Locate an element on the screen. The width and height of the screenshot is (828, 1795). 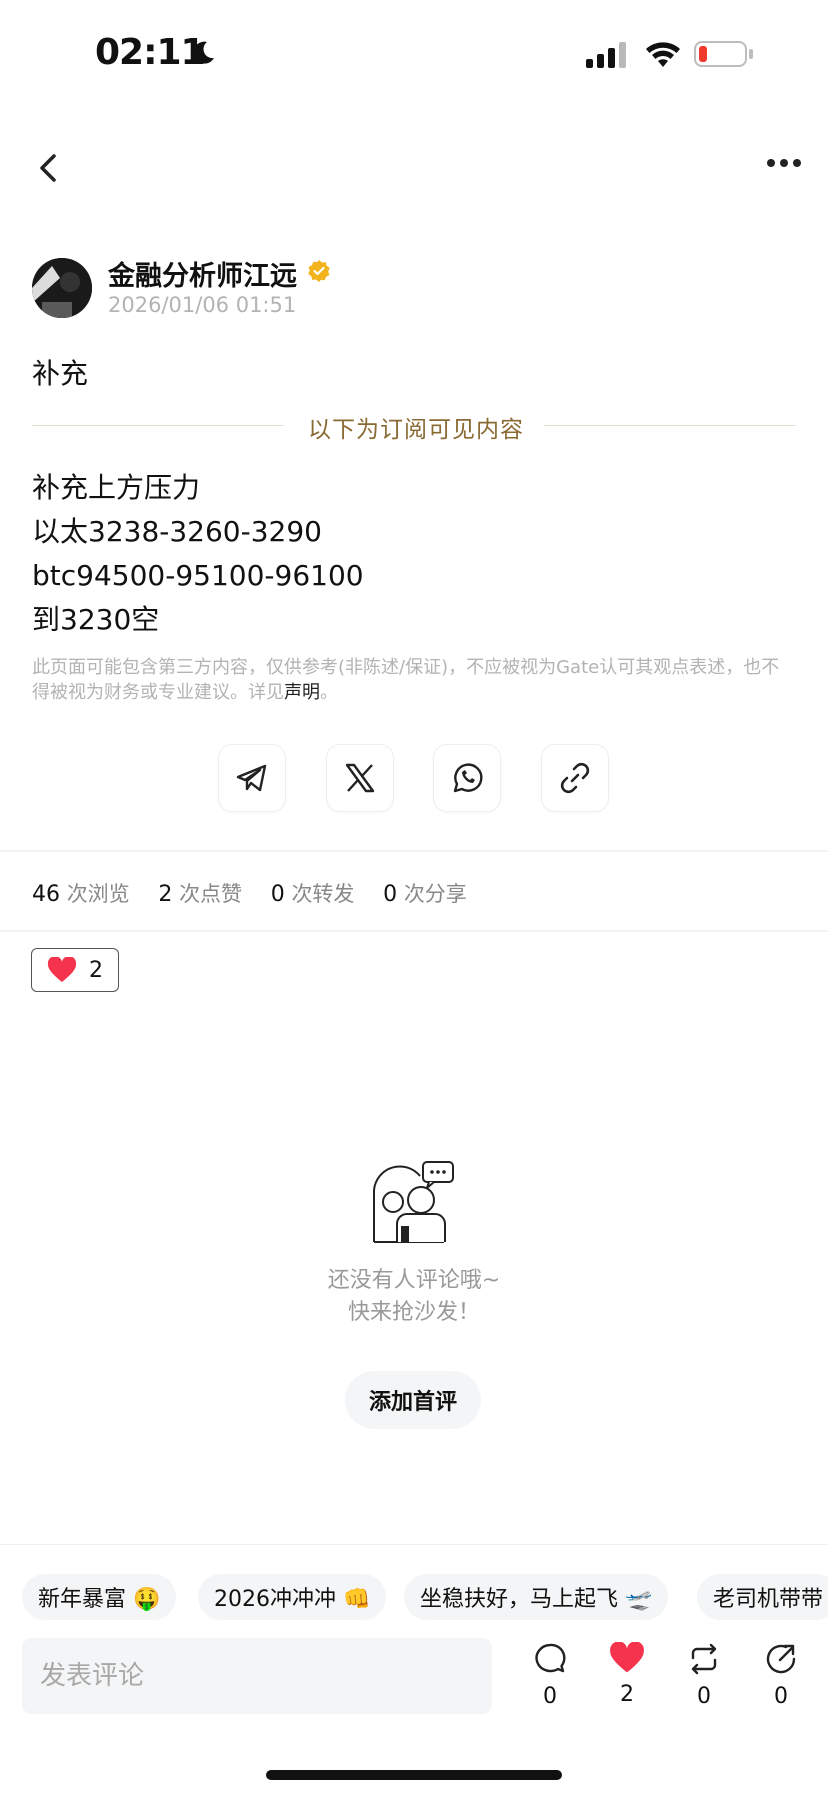
repost-action: 0 is located at coordinates (704, 1675).